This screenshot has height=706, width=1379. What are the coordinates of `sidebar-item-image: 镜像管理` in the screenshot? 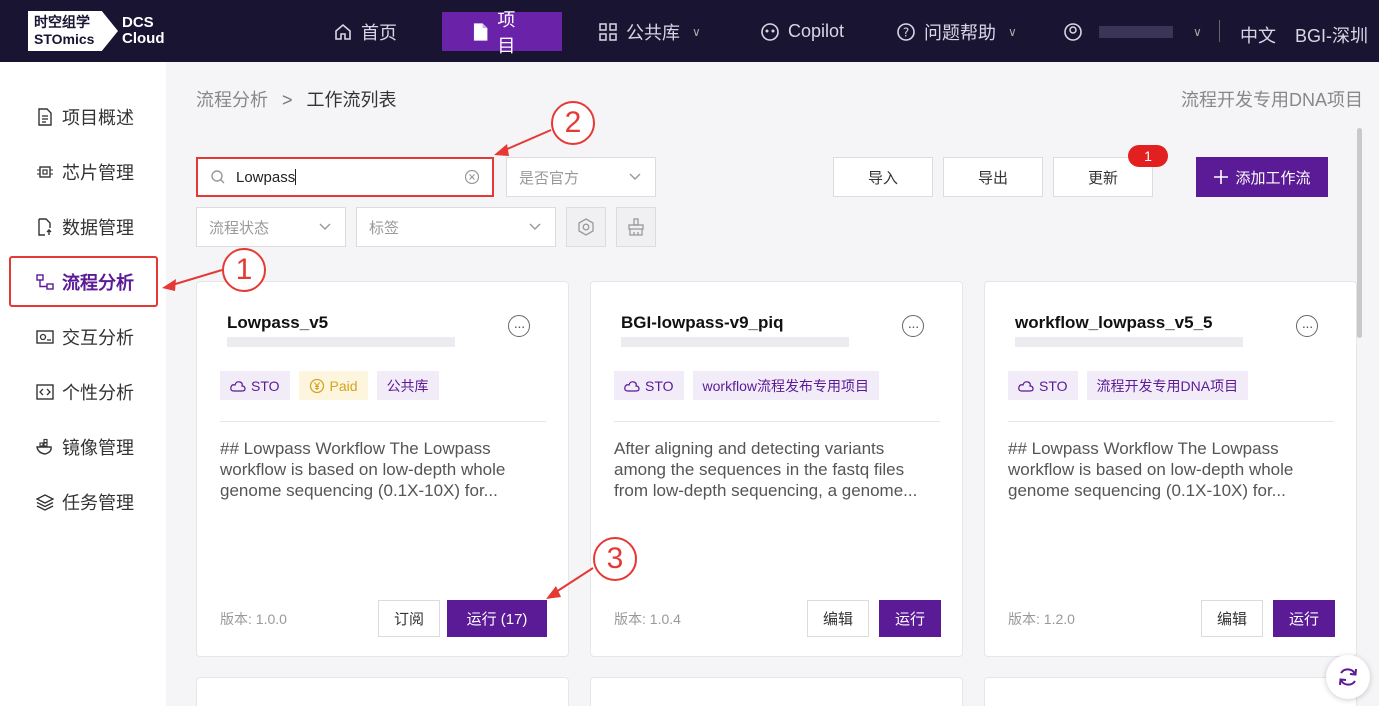 It's located at (85, 447).